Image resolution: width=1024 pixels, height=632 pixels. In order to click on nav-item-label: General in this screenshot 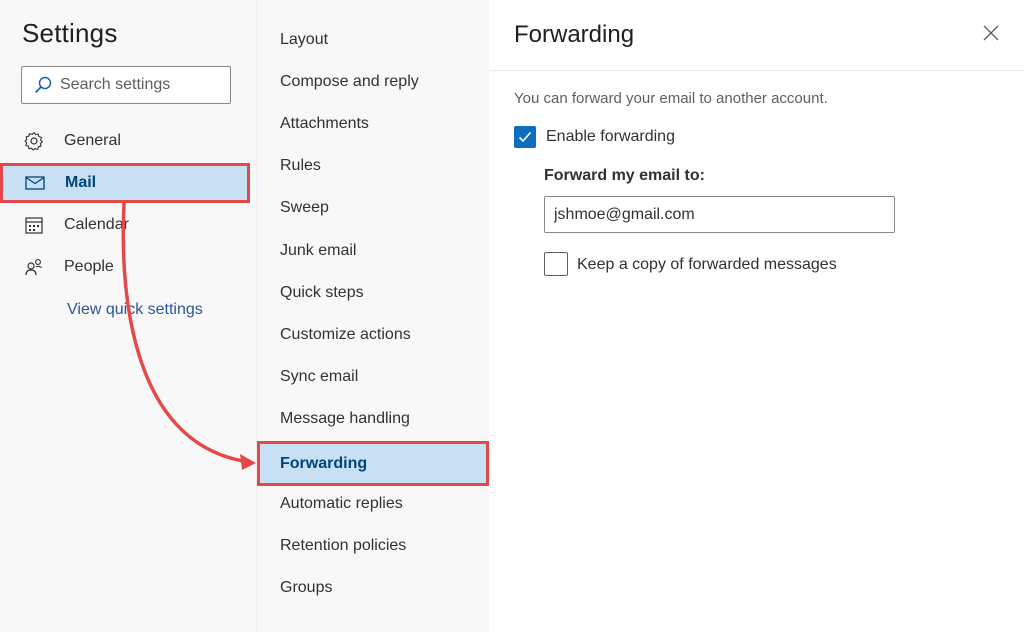, I will do `click(92, 140)`.